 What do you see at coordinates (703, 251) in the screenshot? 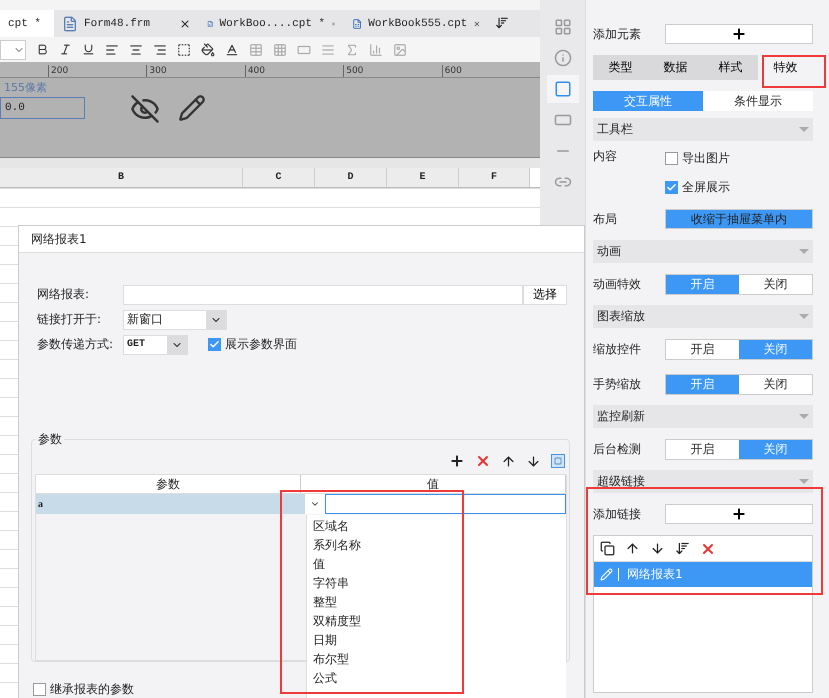
I see `section-header: 动画` at bounding box center [703, 251].